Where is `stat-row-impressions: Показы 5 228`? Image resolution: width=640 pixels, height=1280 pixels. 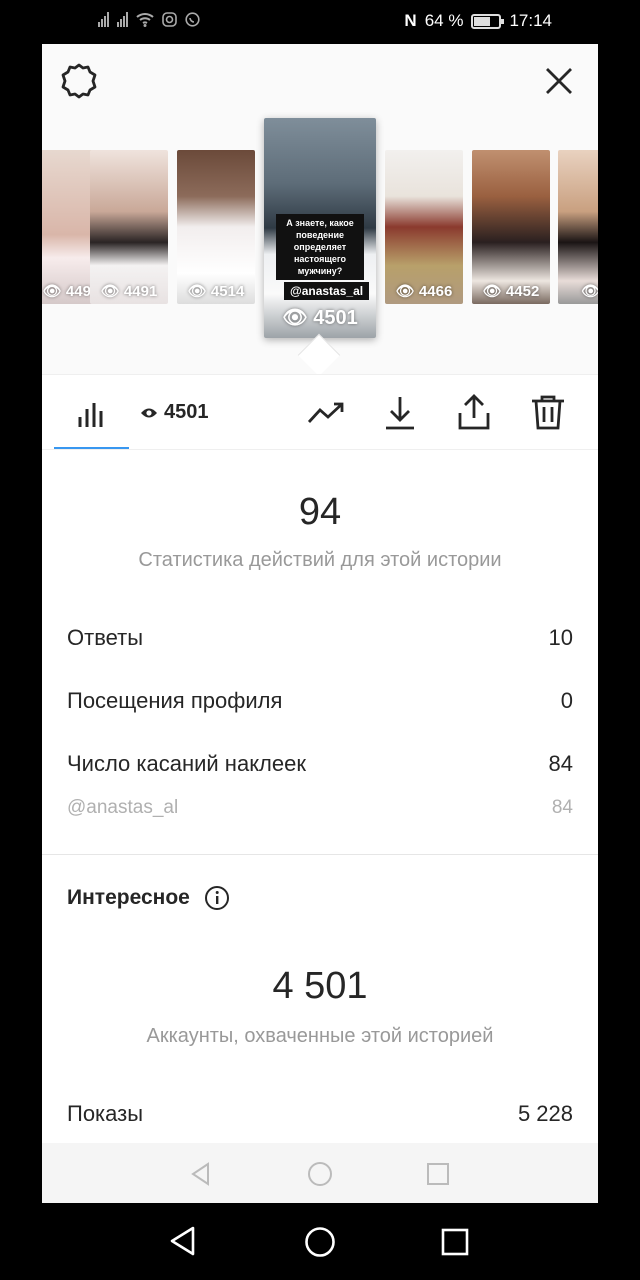 stat-row-impressions: Показы 5 228 is located at coordinates (320, 1114).